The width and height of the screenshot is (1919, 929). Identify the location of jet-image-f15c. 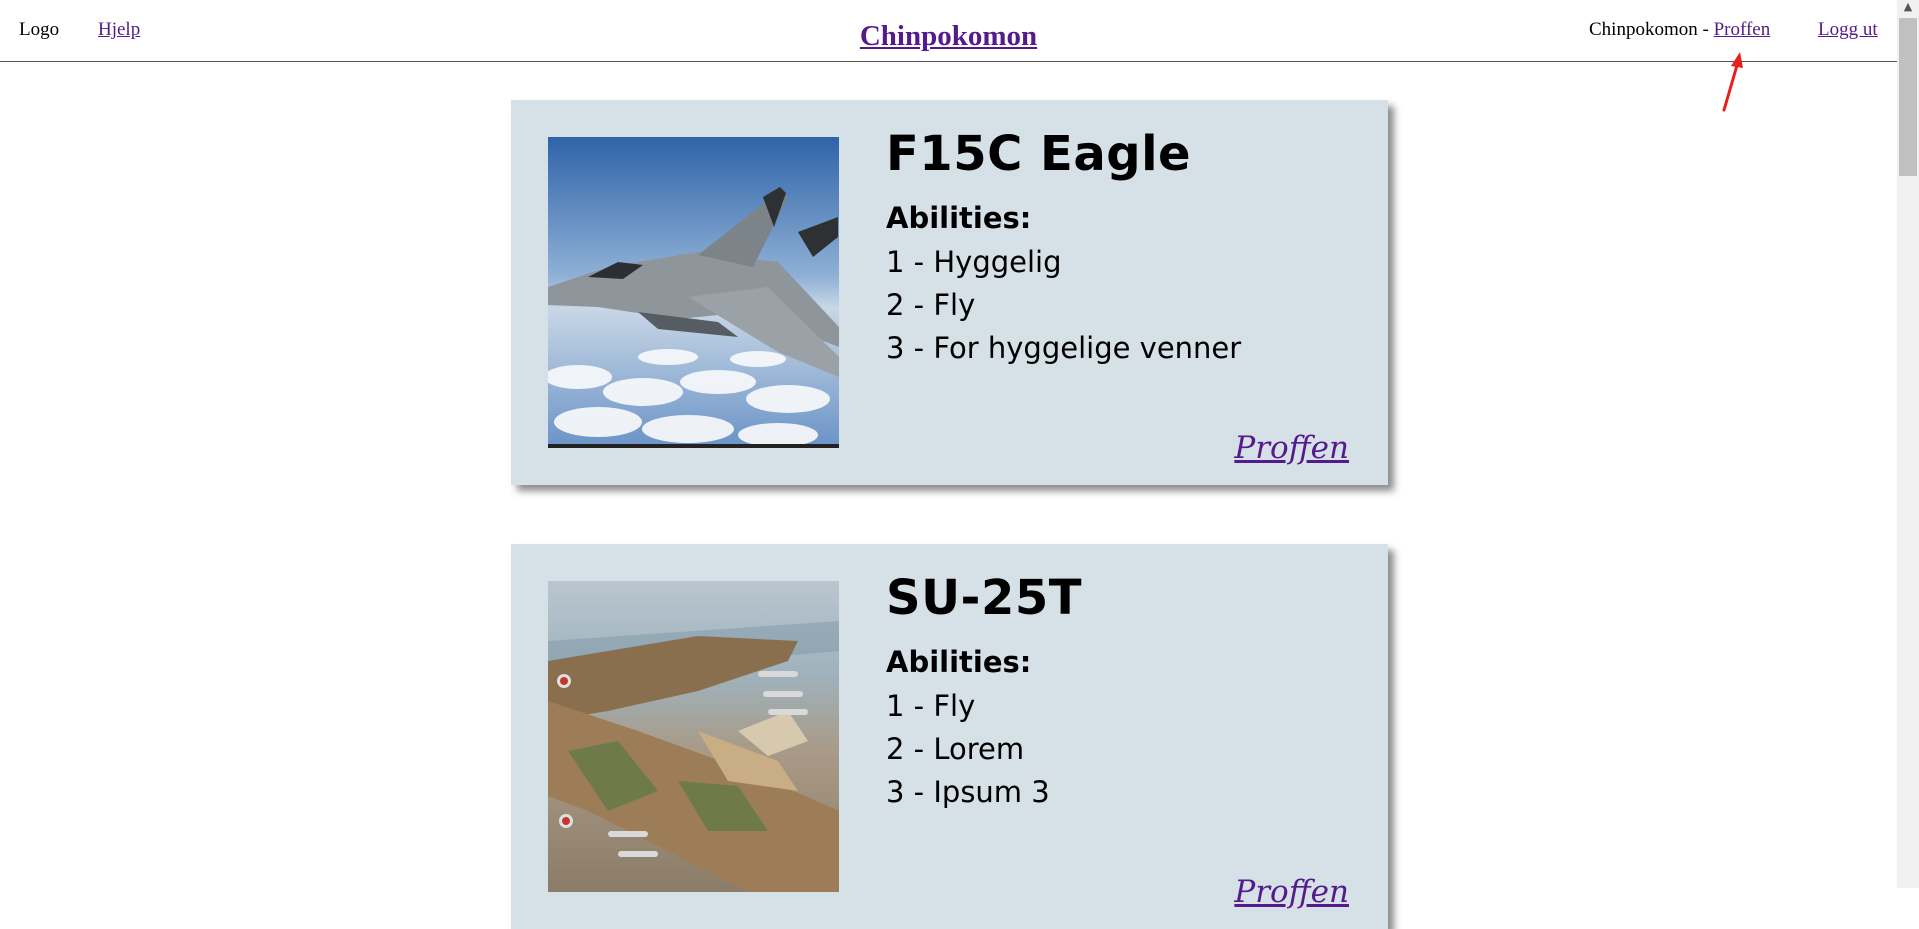
(693, 292).